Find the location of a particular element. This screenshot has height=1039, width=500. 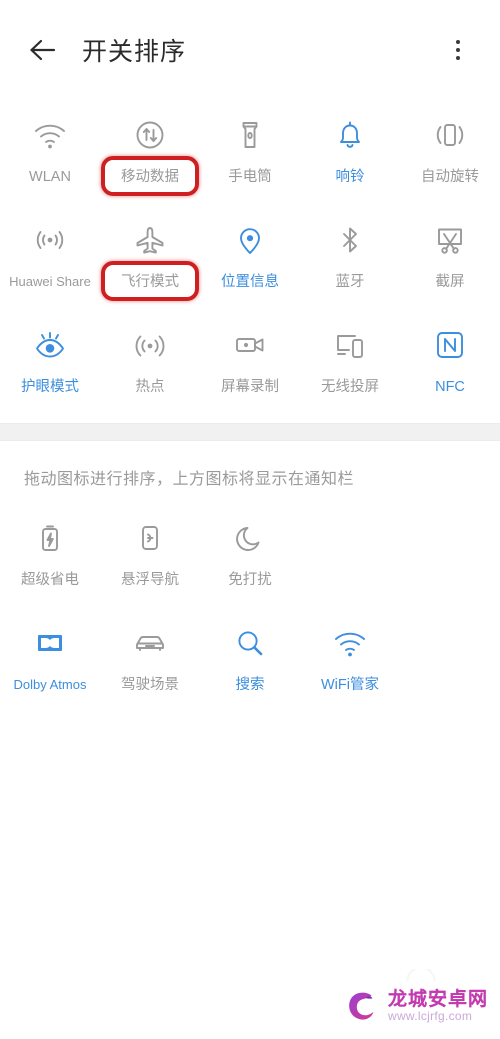

switch-tile-hotspot: 热点 is located at coordinates (150, 362).